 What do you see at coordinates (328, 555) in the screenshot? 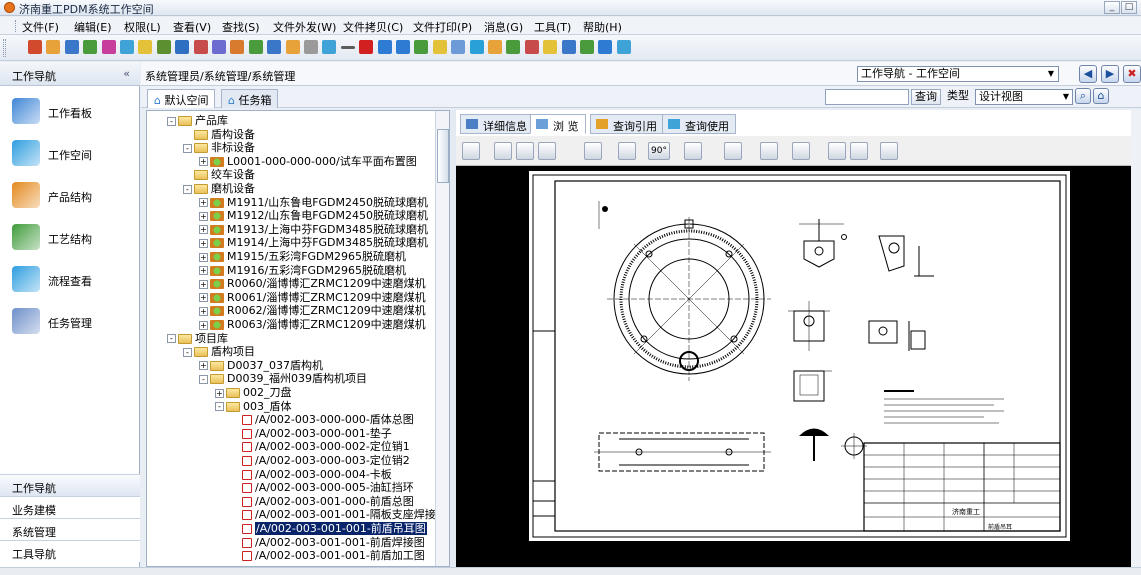
I see `tree-node: /A/002-003-001-001-前盾加工图` at bounding box center [328, 555].